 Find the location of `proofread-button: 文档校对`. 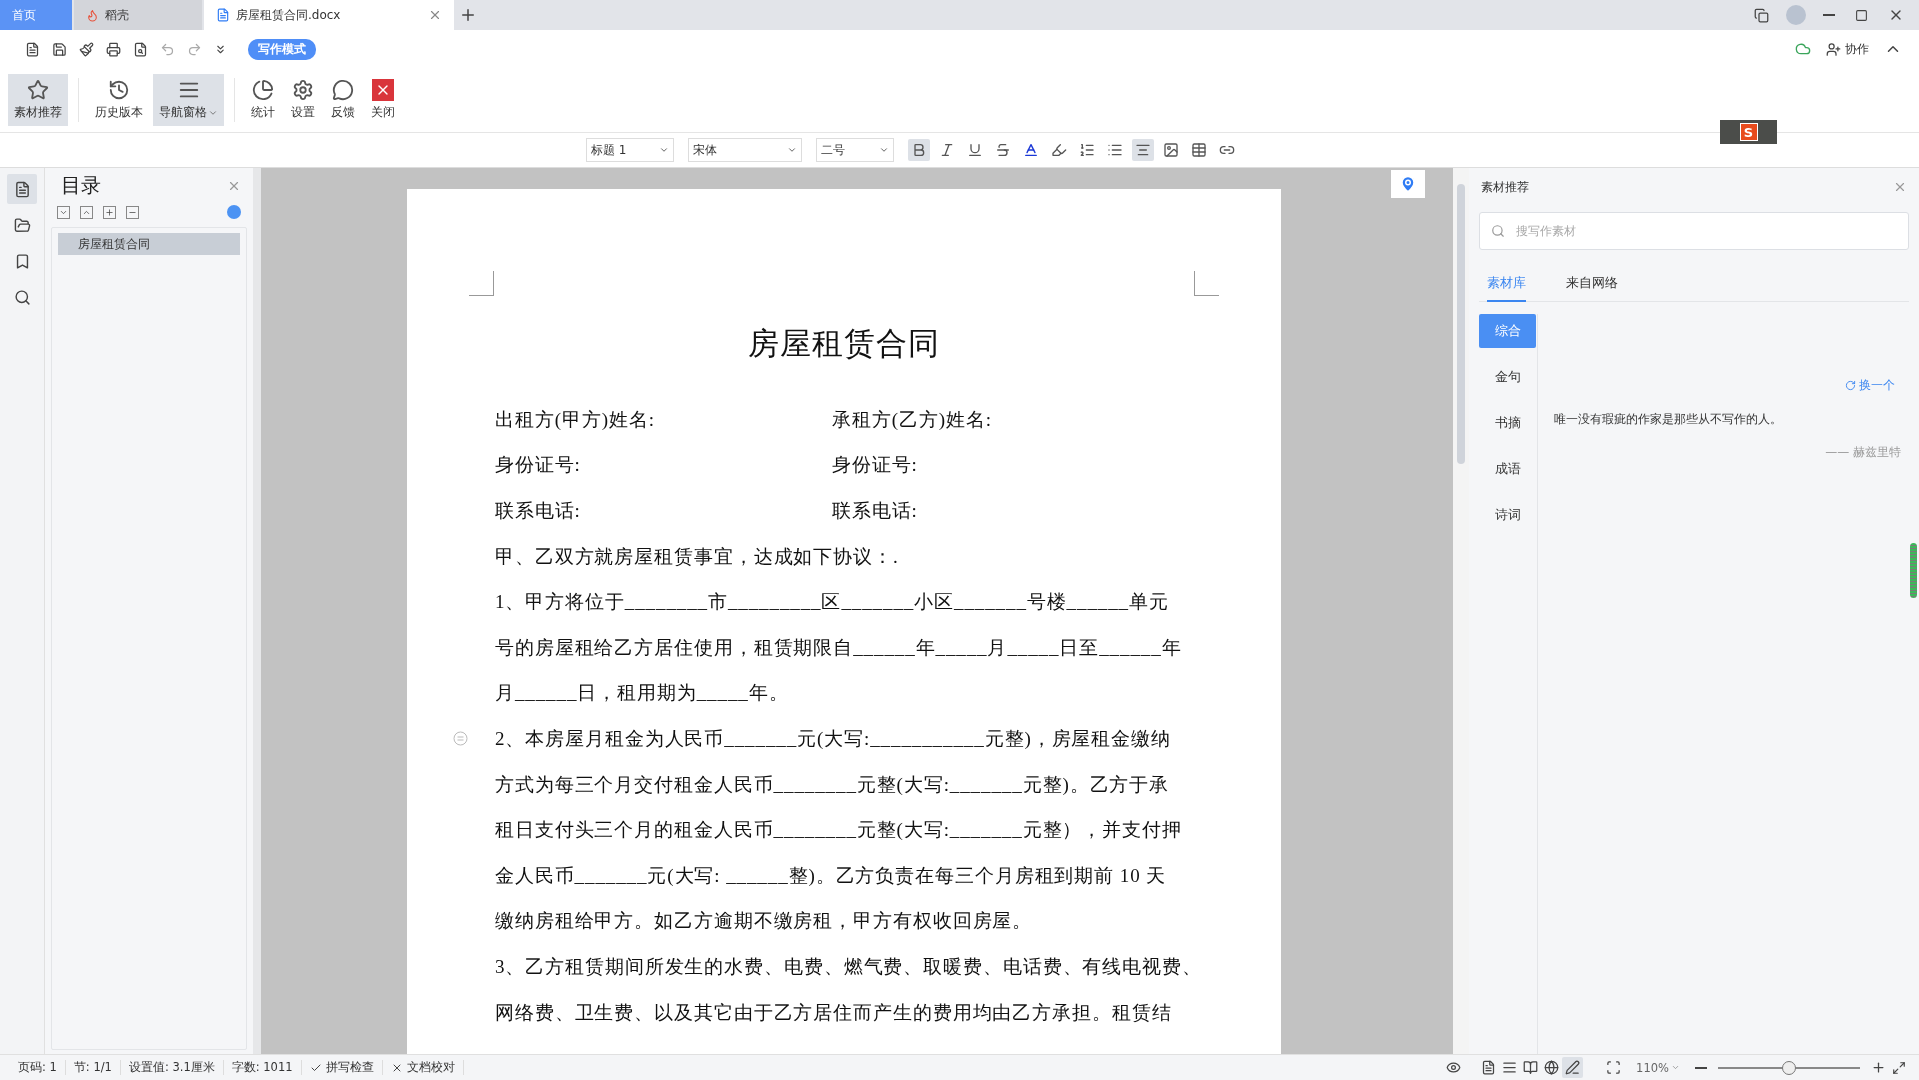

proofread-button: 文档校对 is located at coordinates (423, 1067).